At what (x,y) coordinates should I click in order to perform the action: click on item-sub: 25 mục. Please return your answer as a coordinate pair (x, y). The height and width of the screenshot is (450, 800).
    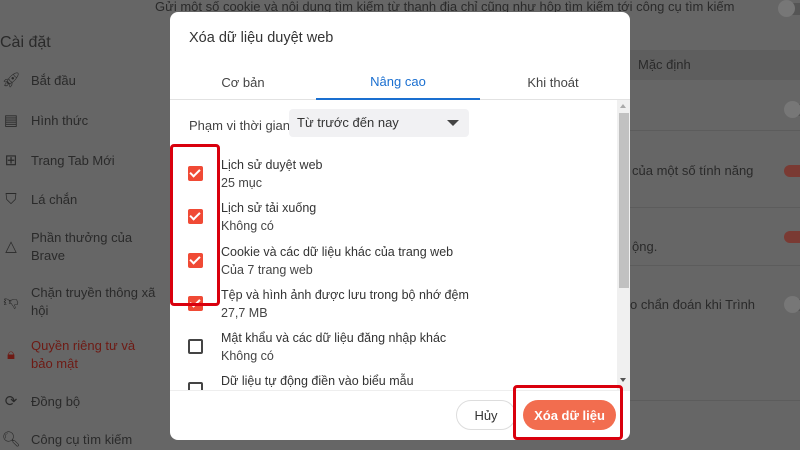
    Looking at the image, I should click on (241, 183).